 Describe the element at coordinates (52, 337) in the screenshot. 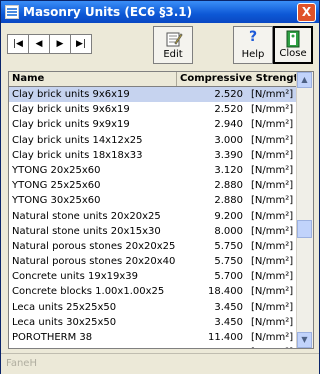

I see `cell-name: POROTHERM 38` at that location.